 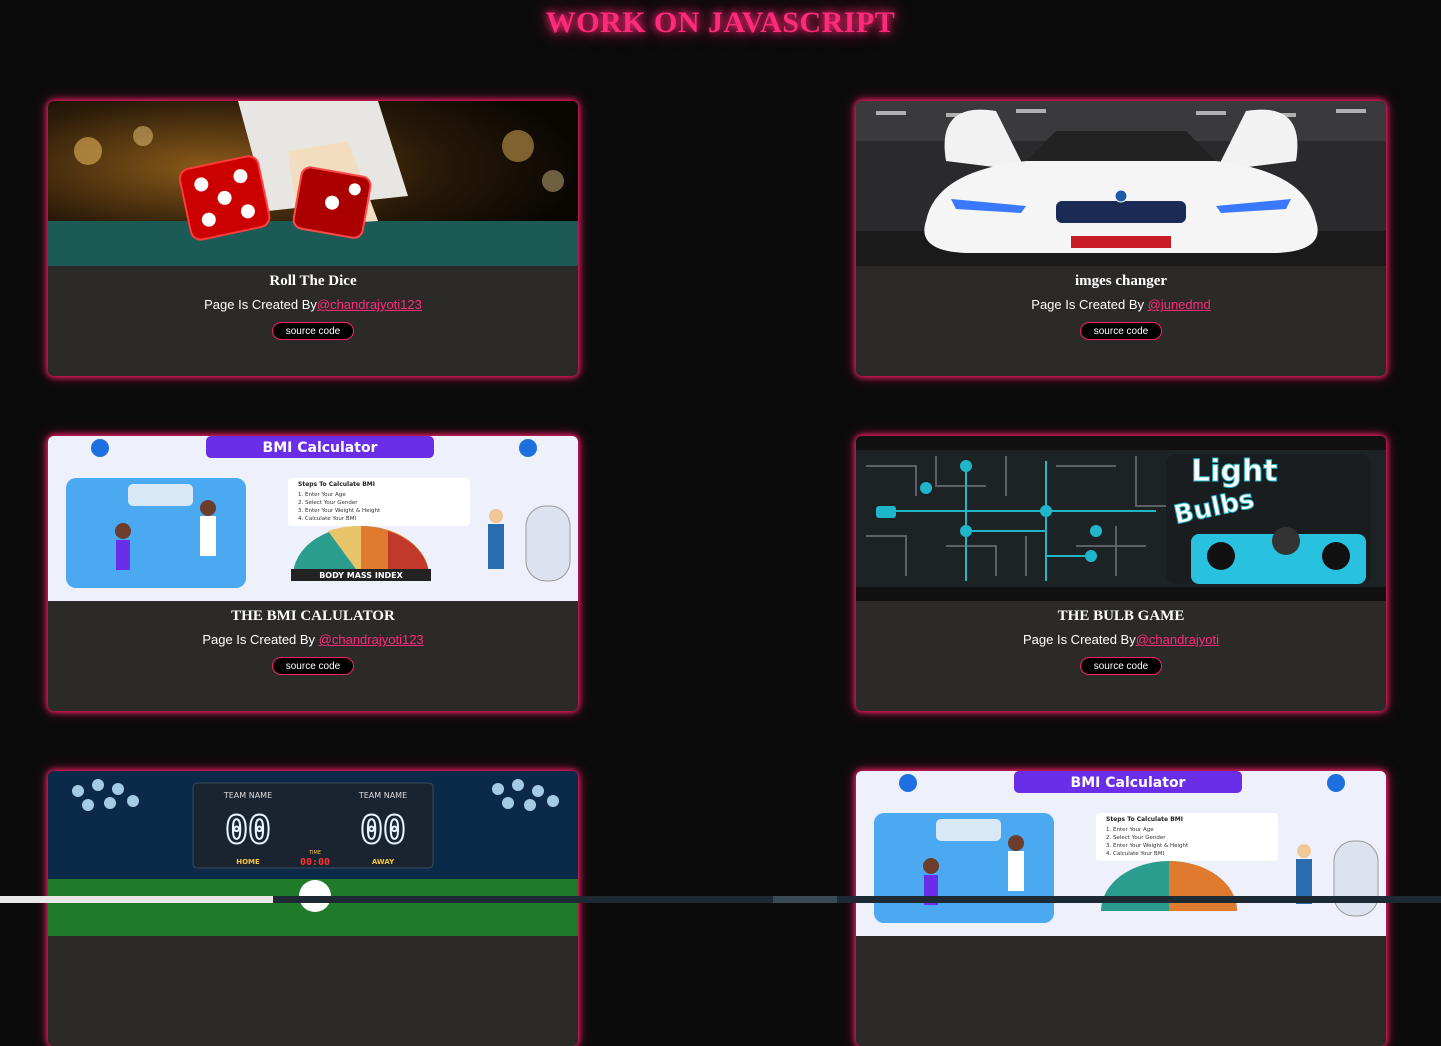 What do you see at coordinates (383, 830) in the screenshot?
I see `score-right: 00` at bounding box center [383, 830].